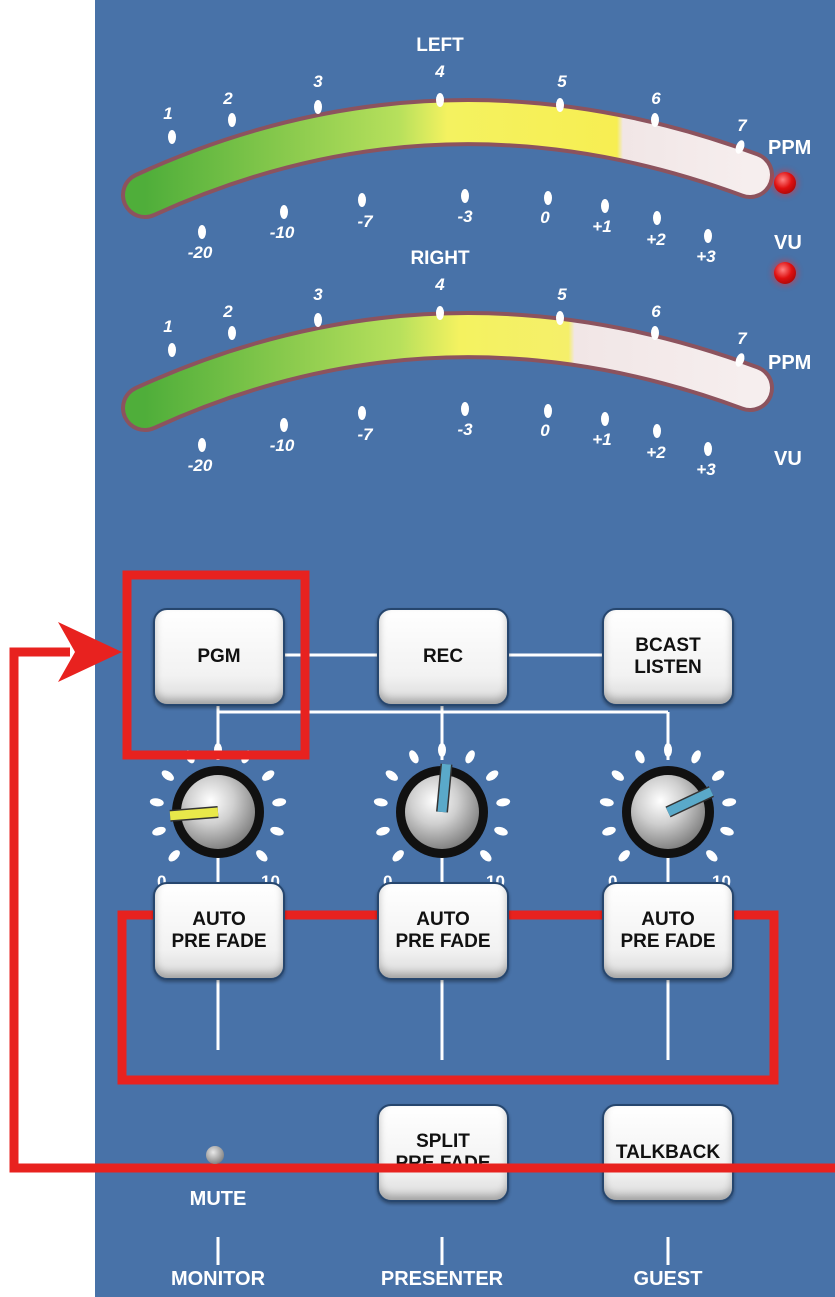 Image resolution: width=835 pixels, height=1297 pixels. Describe the element at coordinates (706, 469) in the screenshot. I see `right-vu-tick: +3` at that location.